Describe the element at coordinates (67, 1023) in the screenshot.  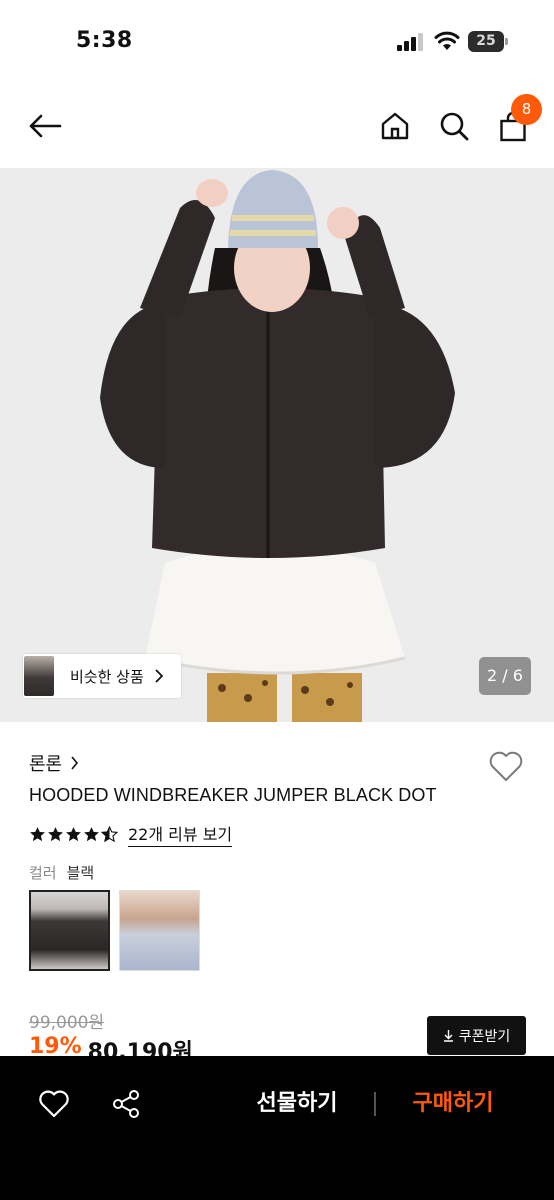
I see `original-price: 99,000원` at that location.